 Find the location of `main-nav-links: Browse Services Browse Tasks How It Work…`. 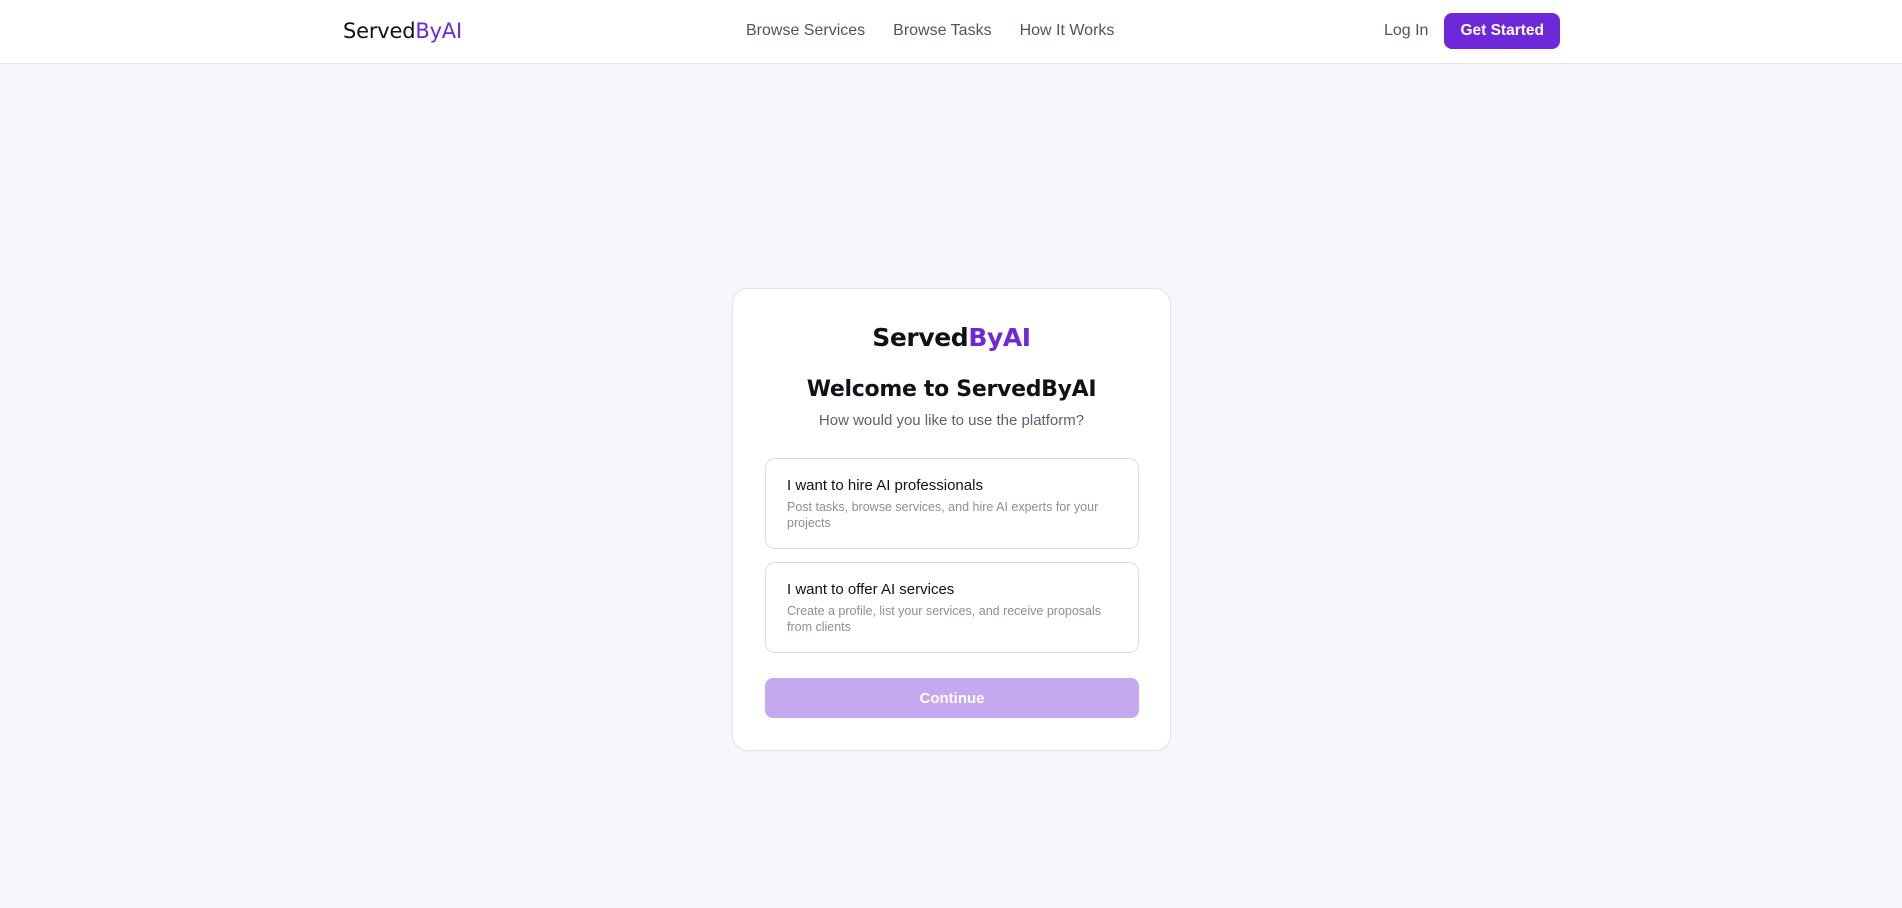

main-nav-links: Browse Services Browse Tasks How It Work… is located at coordinates (930, 31).